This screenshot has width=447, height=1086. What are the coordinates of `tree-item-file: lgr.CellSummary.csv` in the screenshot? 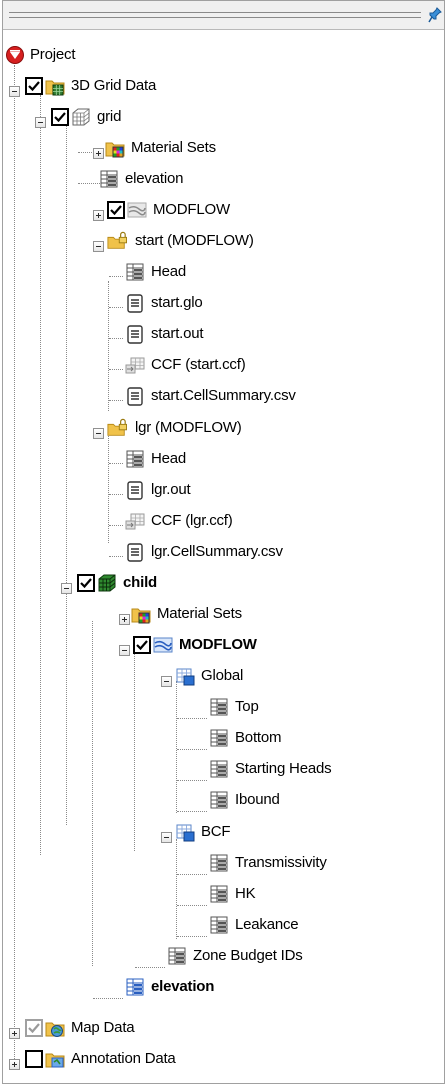 It's located at (223, 556).